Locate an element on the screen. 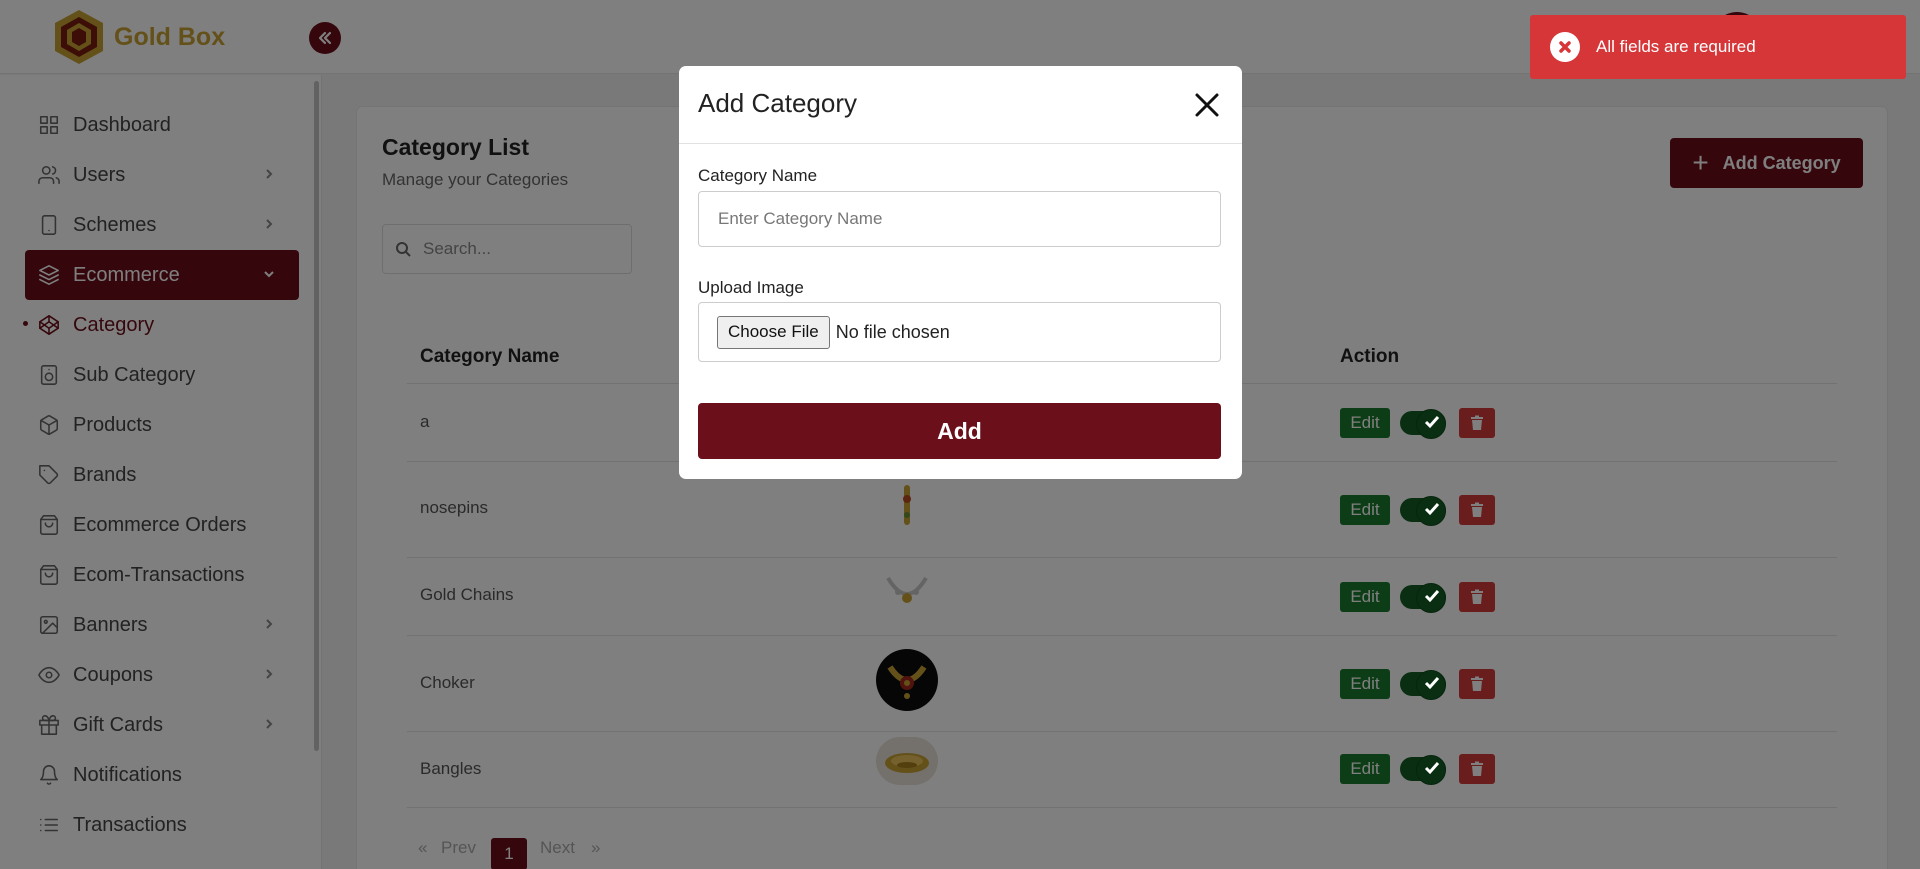  close-icon is located at coordinates (1207, 105).